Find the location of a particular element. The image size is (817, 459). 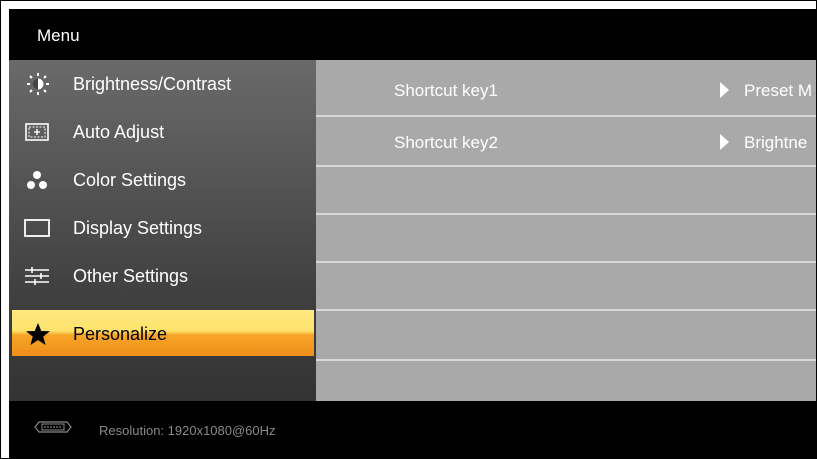

brightness-icon is located at coordinates (38, 84).